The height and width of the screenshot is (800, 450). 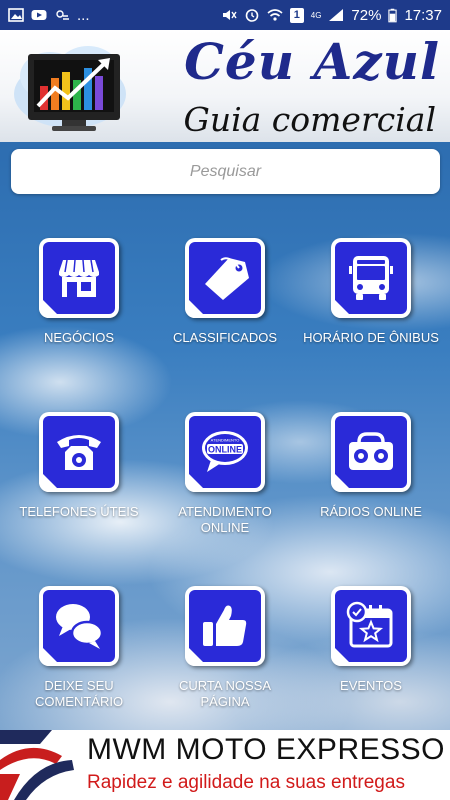 I want to click on network-type: 4G, so click(x=316, y=15).